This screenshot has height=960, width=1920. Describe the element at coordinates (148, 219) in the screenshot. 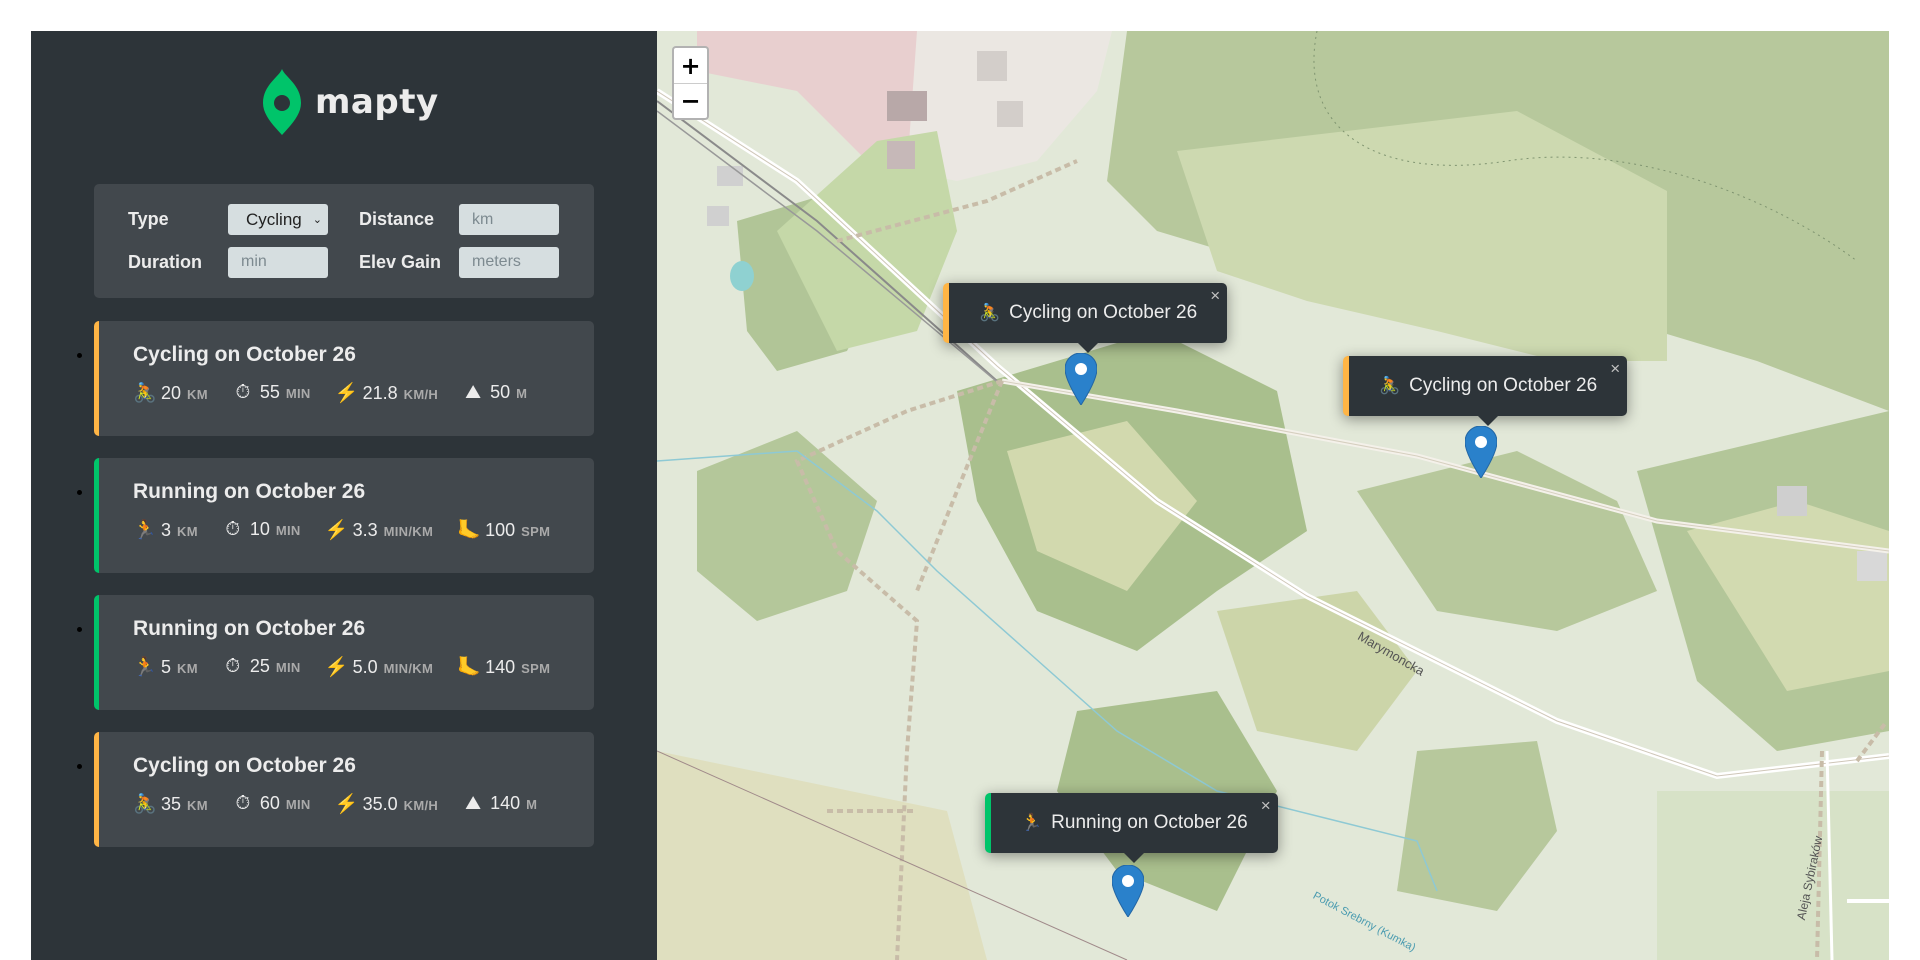

I see `type-label: Type` at that location.